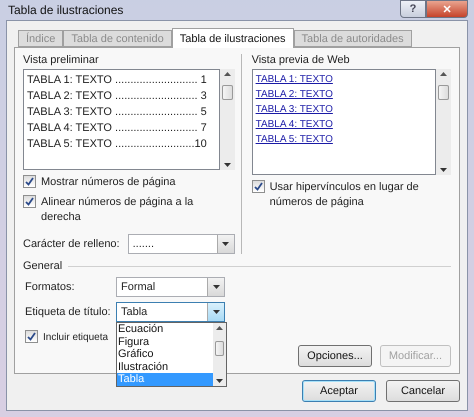 The image size is (474, 417). I want to click on dropdown-option: Figura, so click(165, 342).